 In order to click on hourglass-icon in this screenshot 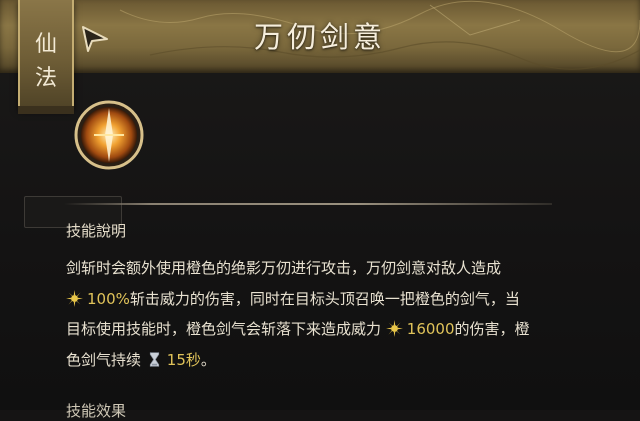, I will do `click(154, 359)`.